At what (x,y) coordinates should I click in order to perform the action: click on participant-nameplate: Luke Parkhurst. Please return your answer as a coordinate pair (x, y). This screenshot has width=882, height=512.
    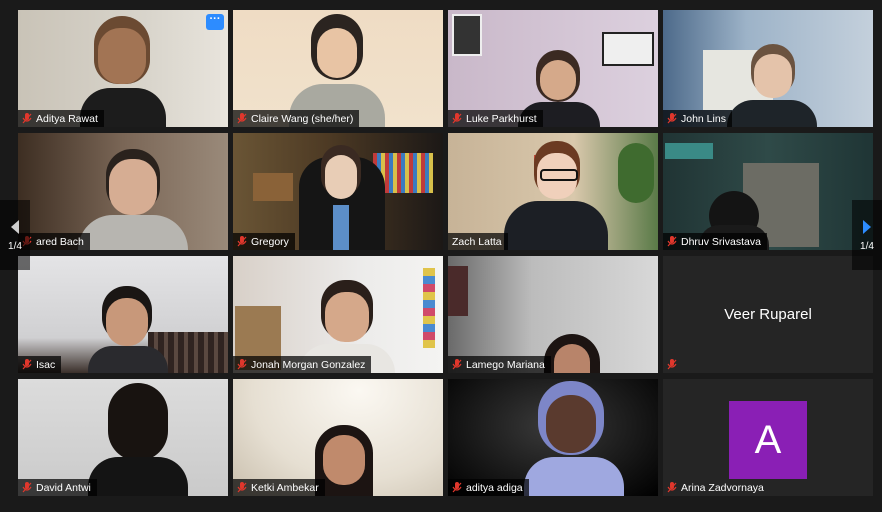
    Looking at the image, I should click on (495, 118).